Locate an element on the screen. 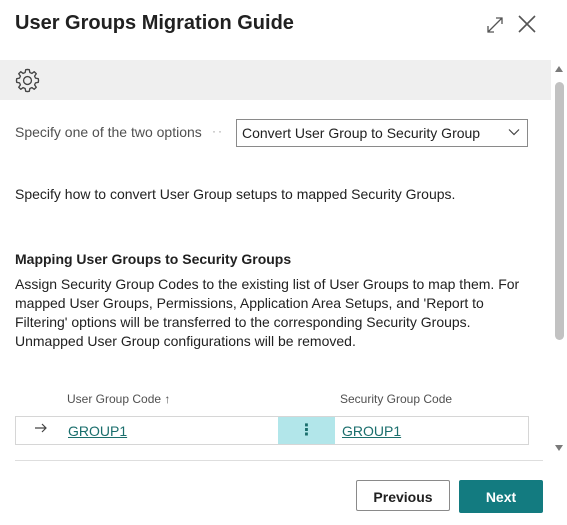 The width and height of the screenshot is (567, 525). close-icon is located at coordinates (527, 24).